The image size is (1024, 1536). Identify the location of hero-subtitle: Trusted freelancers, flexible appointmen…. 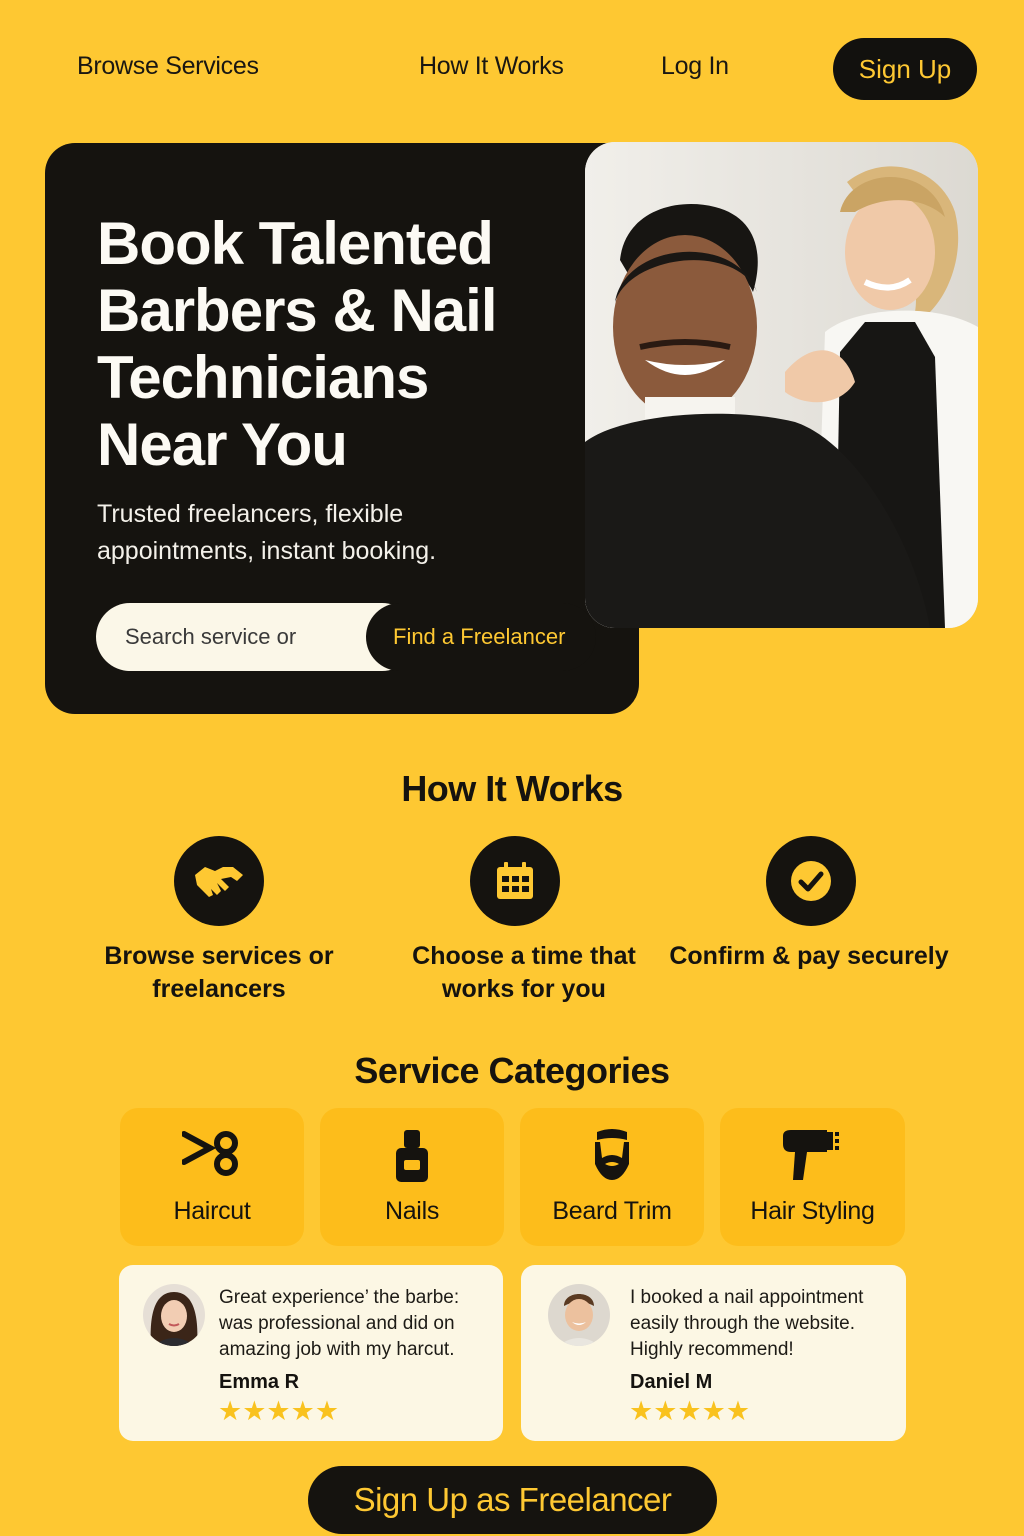
(267, 532).